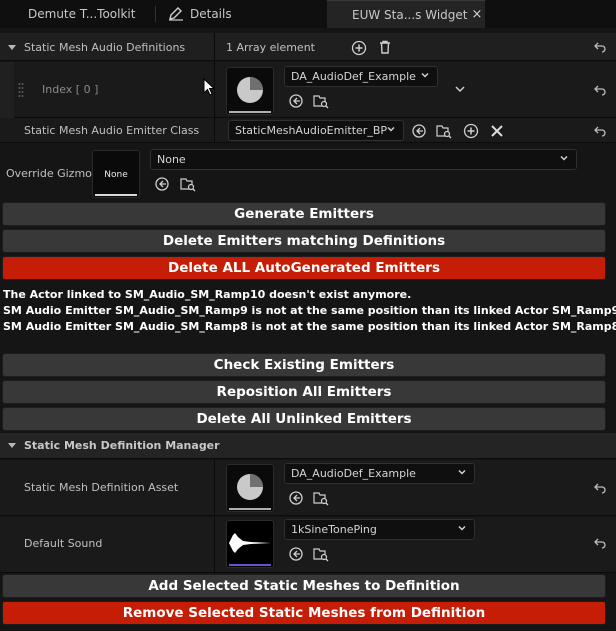 The height and width of the screenshot is (631, 616). What do you see at coordinates (410, 14) in the screenshot?
I see `tab-label: EUW Sta...s Widget` at bounding box center [410, 14].